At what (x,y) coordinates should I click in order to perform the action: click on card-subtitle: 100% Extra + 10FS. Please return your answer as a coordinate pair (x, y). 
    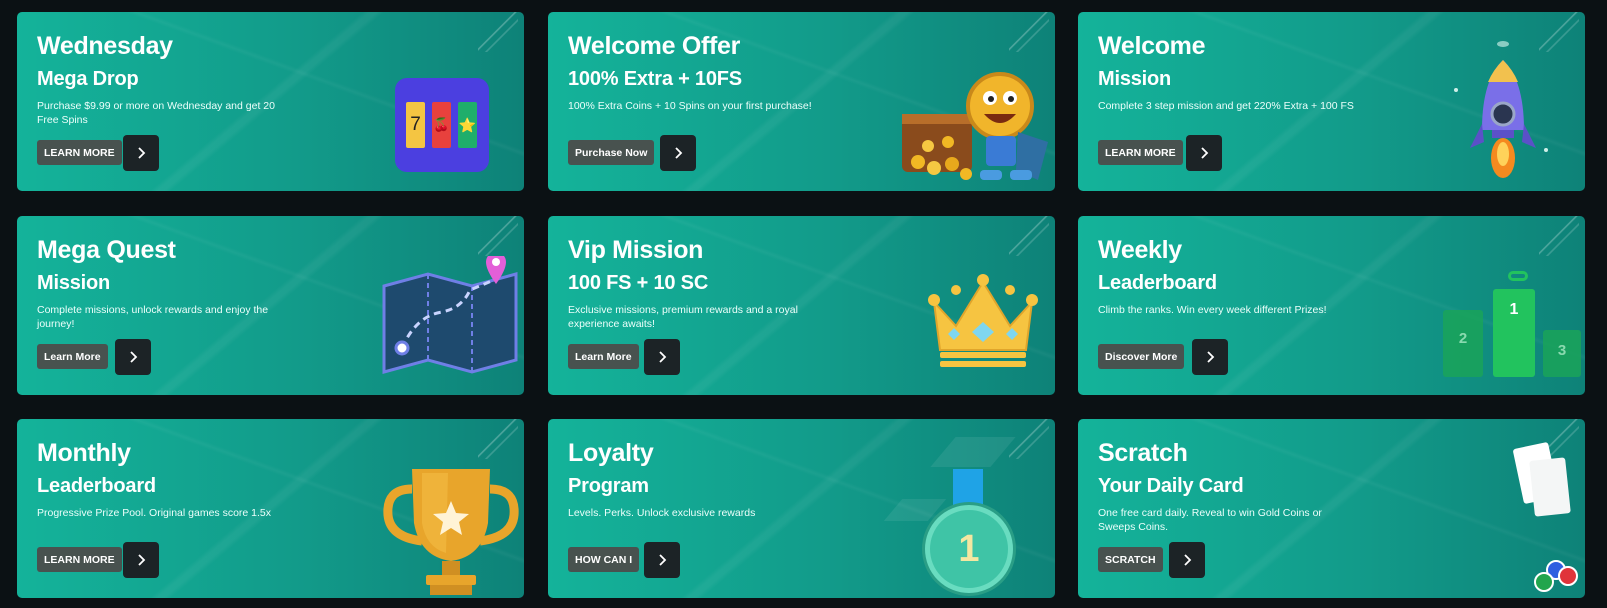
    Looking at the image, I should click on (655, 79).